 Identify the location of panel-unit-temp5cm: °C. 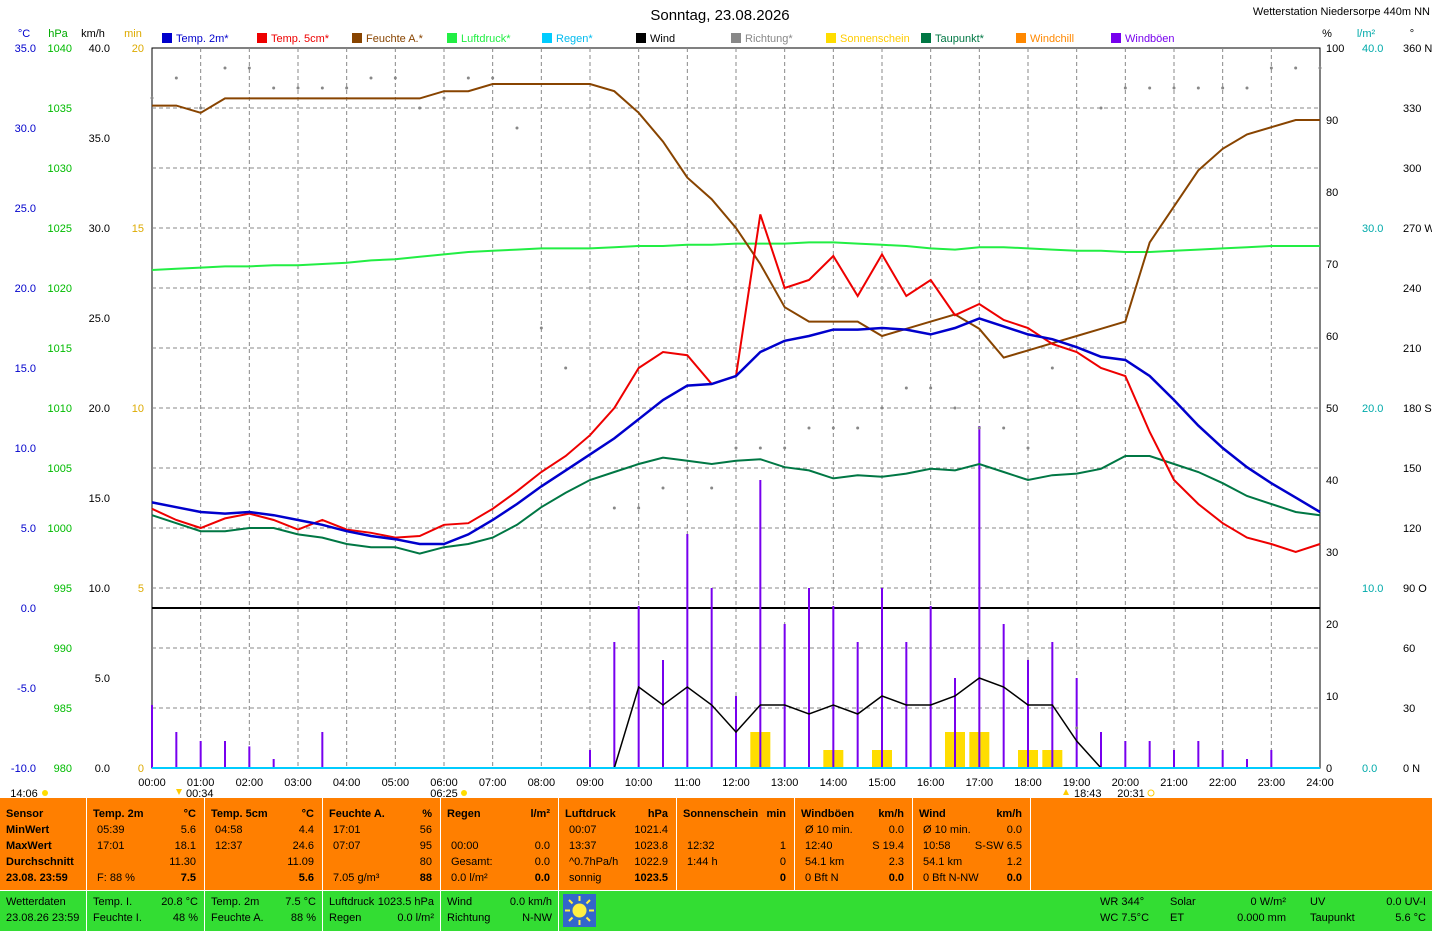
(307, 814).